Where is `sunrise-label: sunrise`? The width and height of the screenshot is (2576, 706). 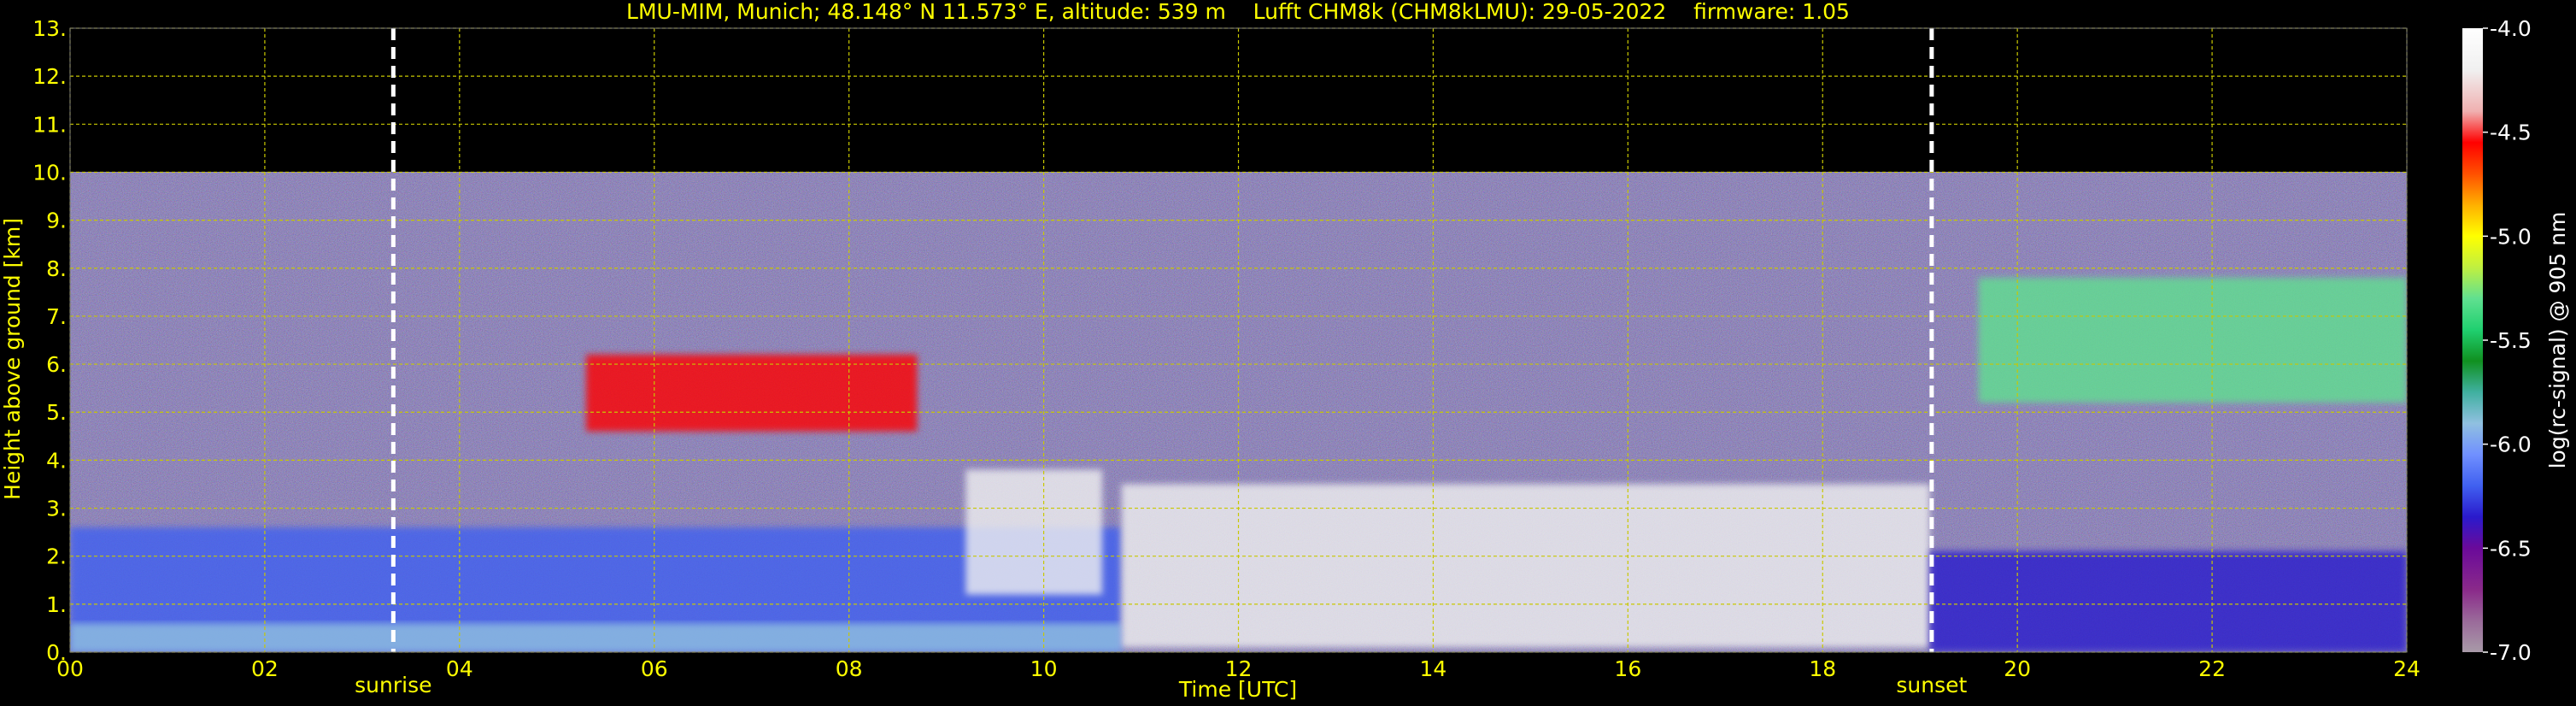
sunrise-label: sunrise is located at coordinates (393, 685).